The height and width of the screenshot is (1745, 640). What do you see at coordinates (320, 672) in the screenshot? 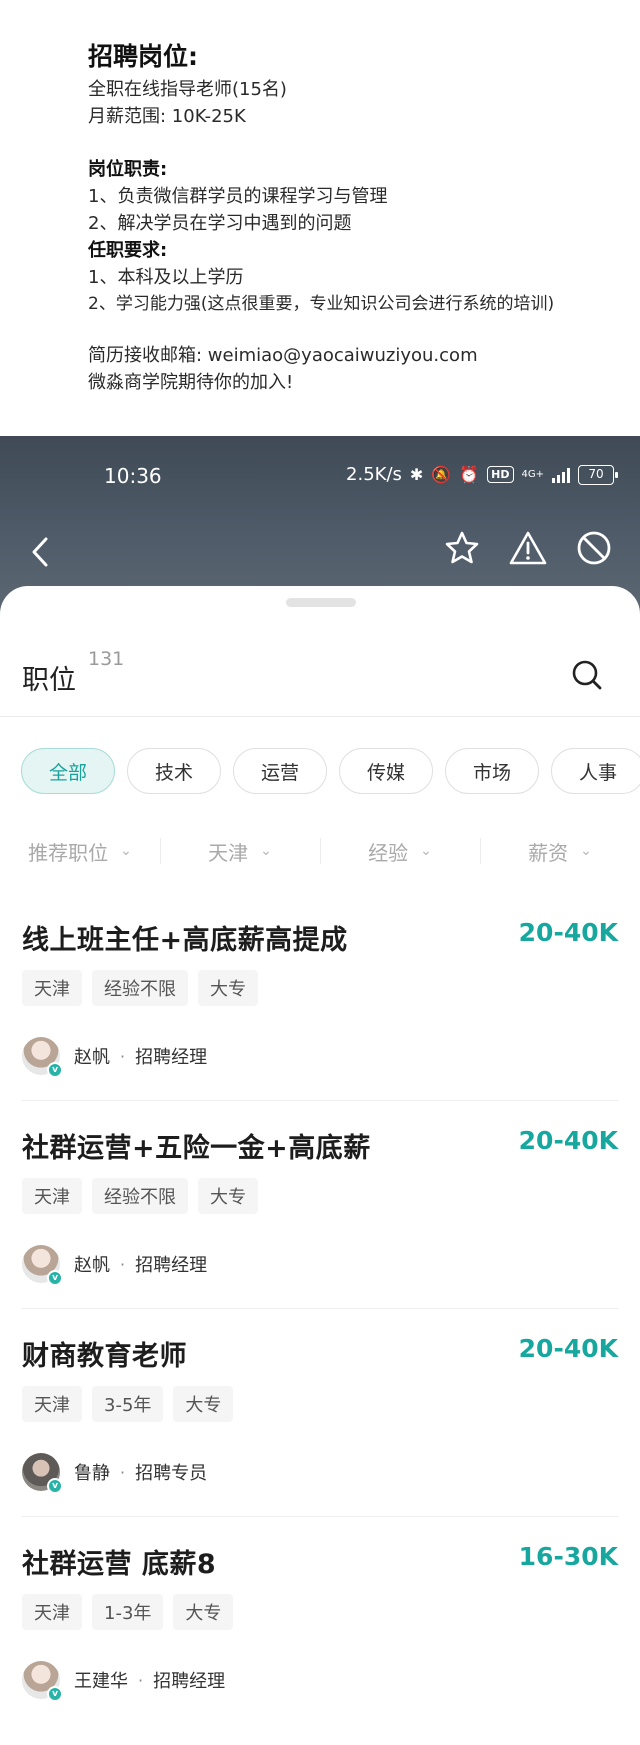
I see `sheet-header: 职位 131` at bounding box center [320, 672].